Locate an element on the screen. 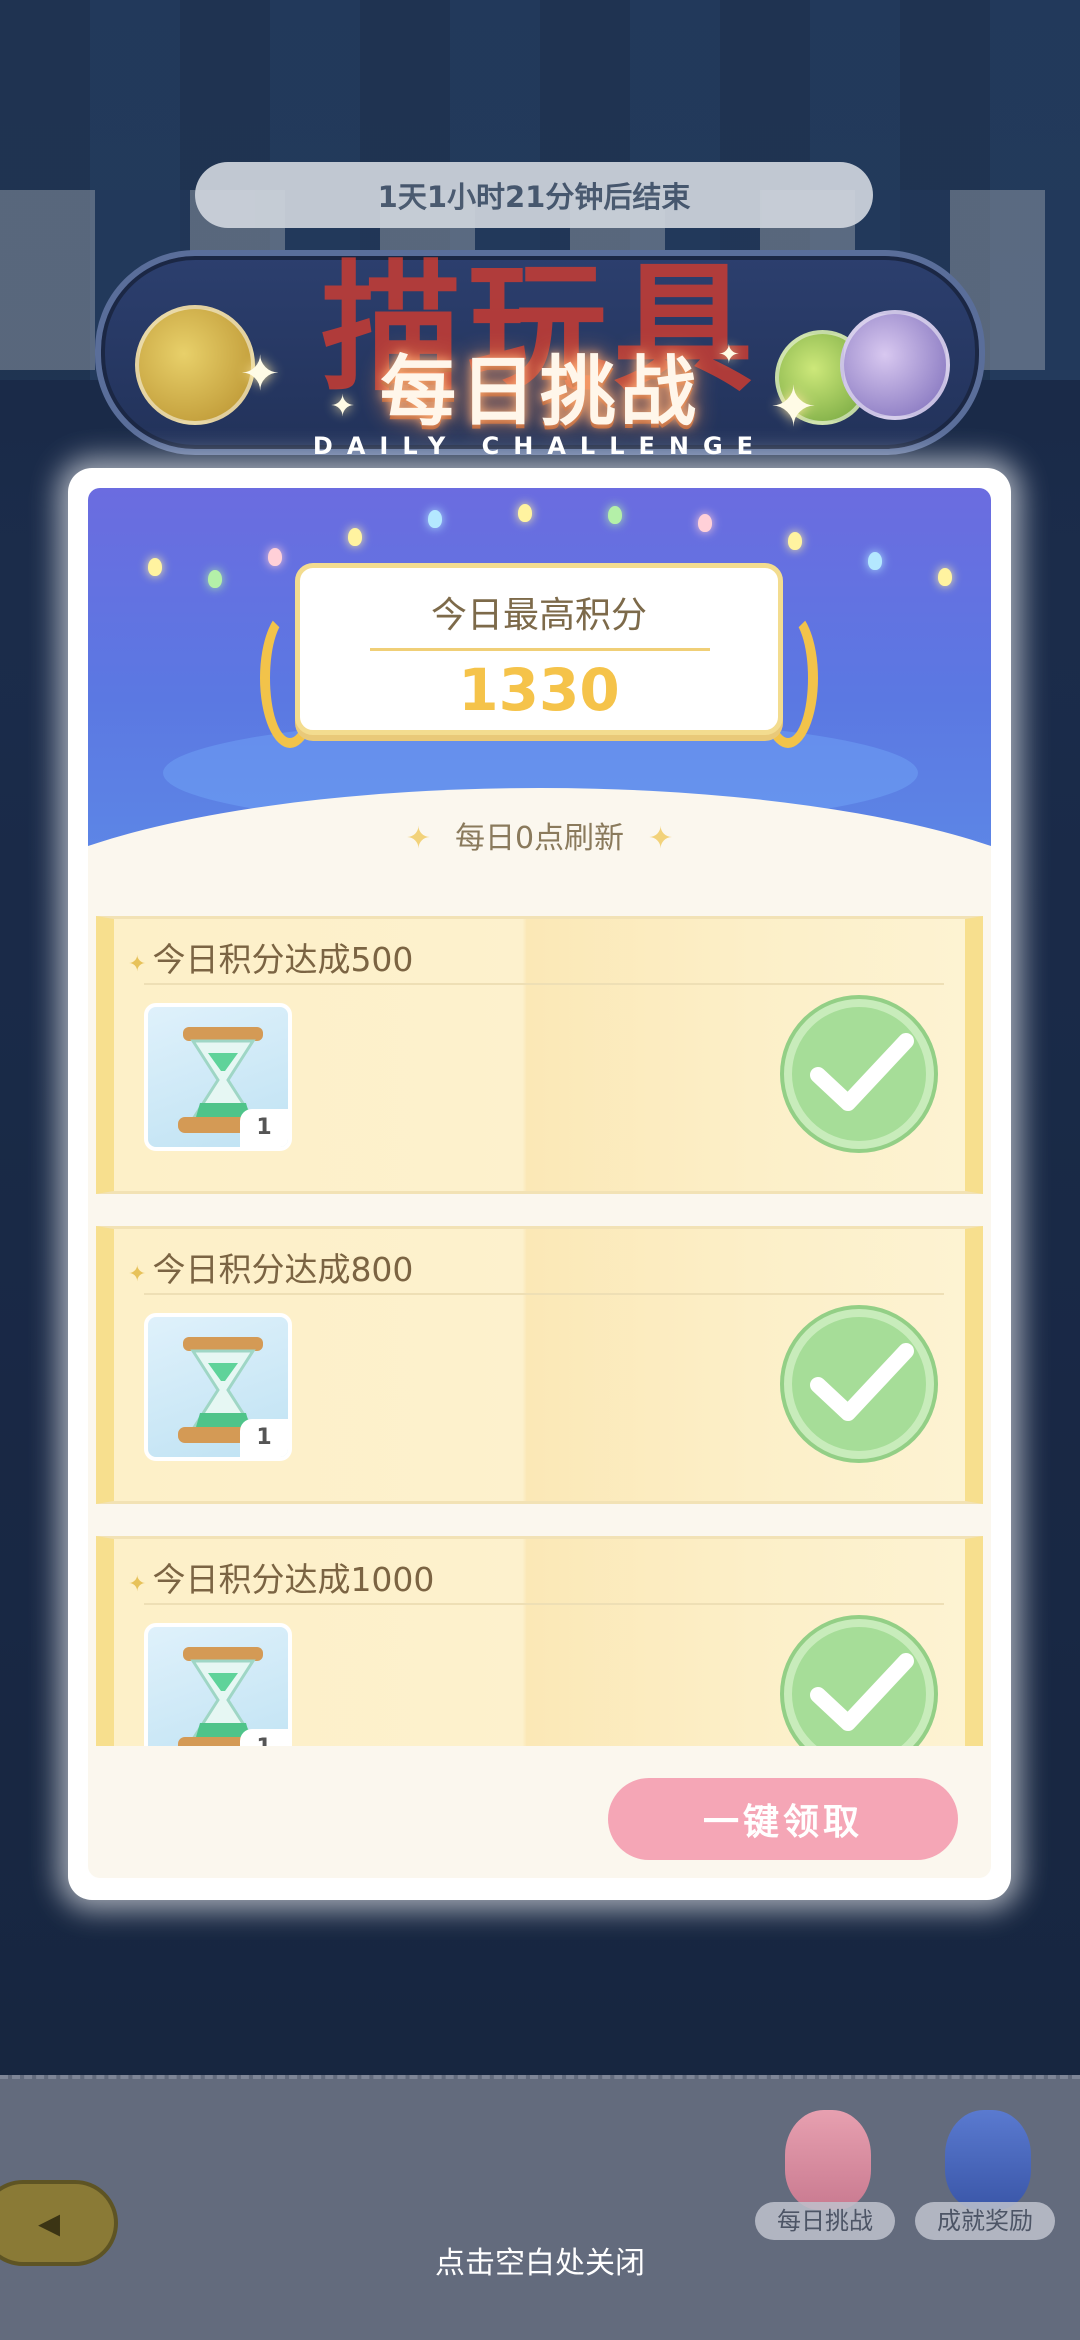 The width and height of the screenshot is (1080, 2340). task-title: ✦ 今日积分达成500 is located at coordinates (270, 957).